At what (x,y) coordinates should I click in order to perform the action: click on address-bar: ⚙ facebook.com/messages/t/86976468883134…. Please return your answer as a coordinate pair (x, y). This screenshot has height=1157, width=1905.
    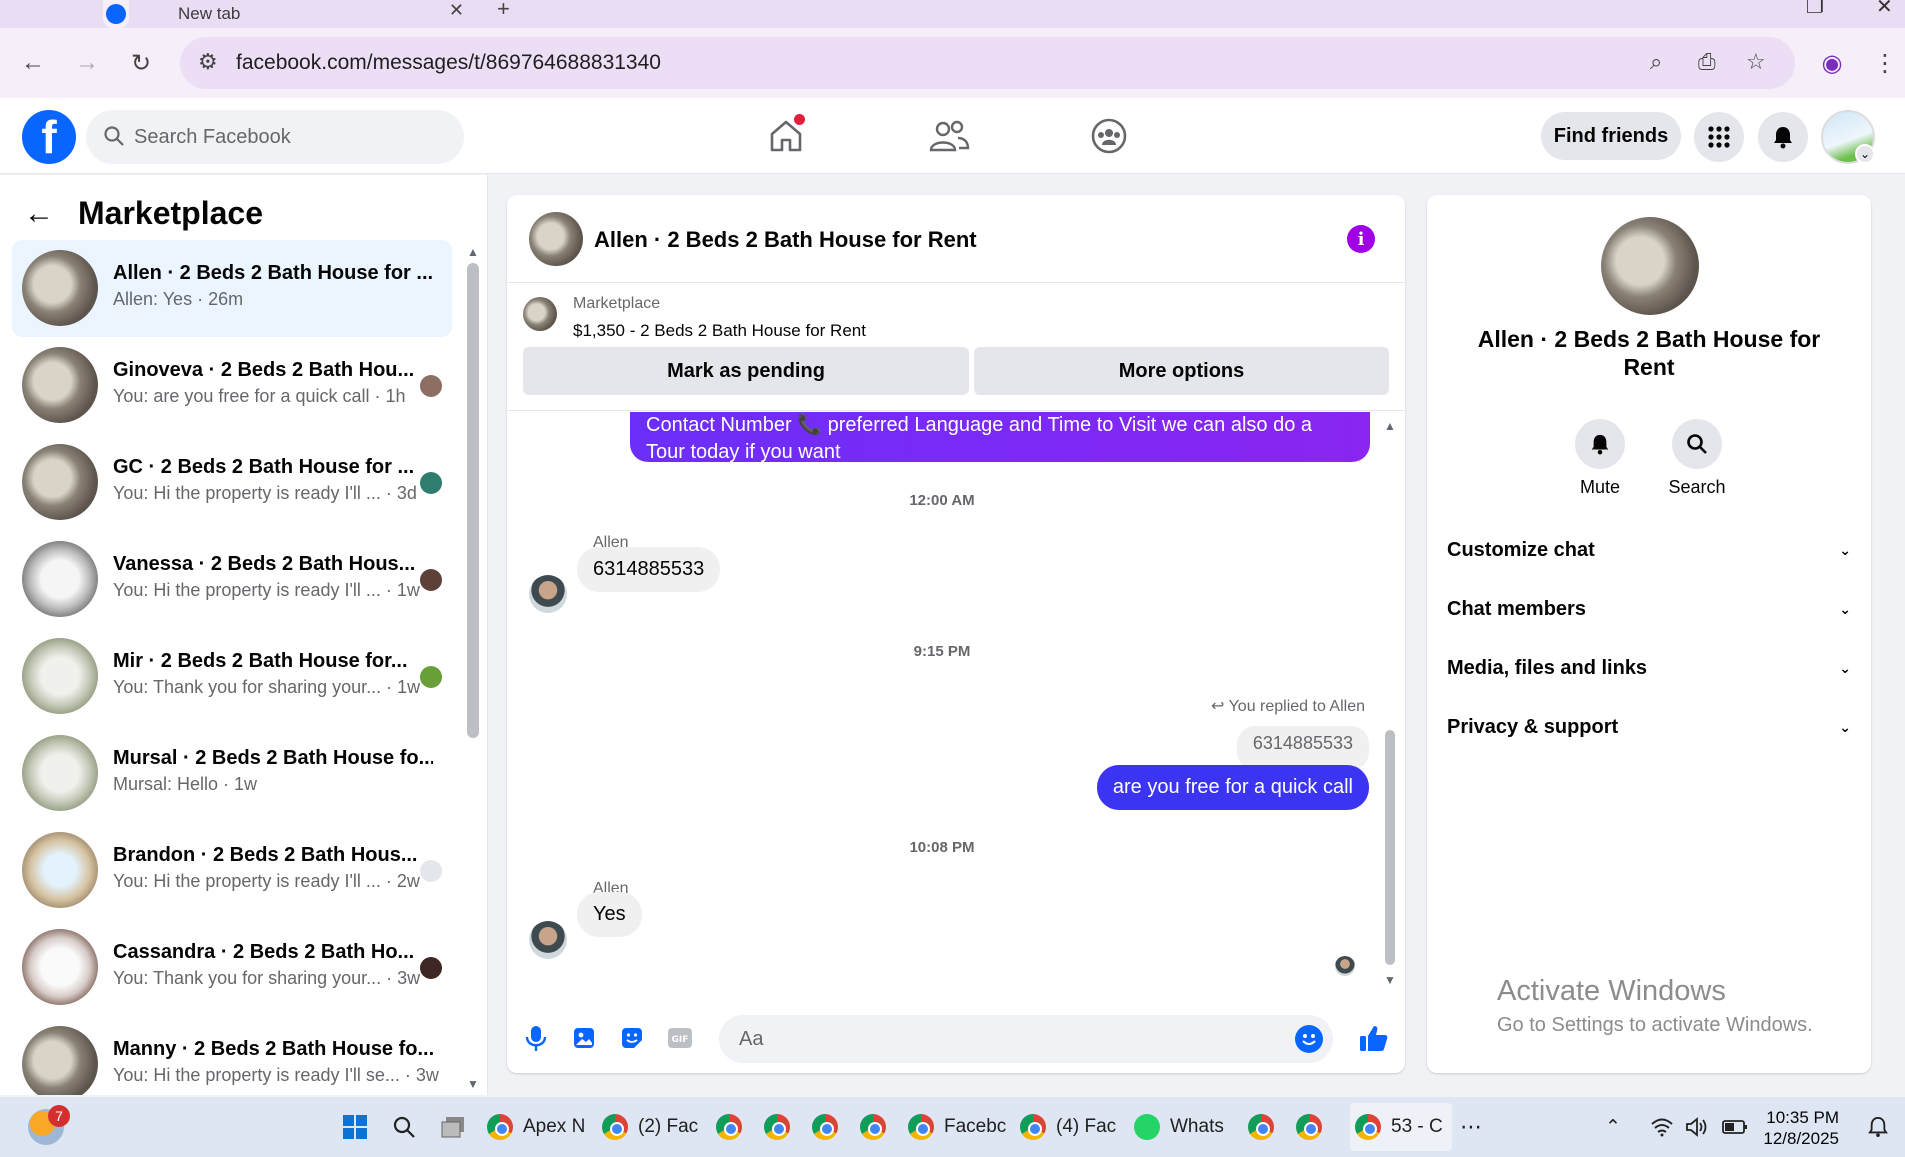
    Looking at the image, I should click on (987, 63).